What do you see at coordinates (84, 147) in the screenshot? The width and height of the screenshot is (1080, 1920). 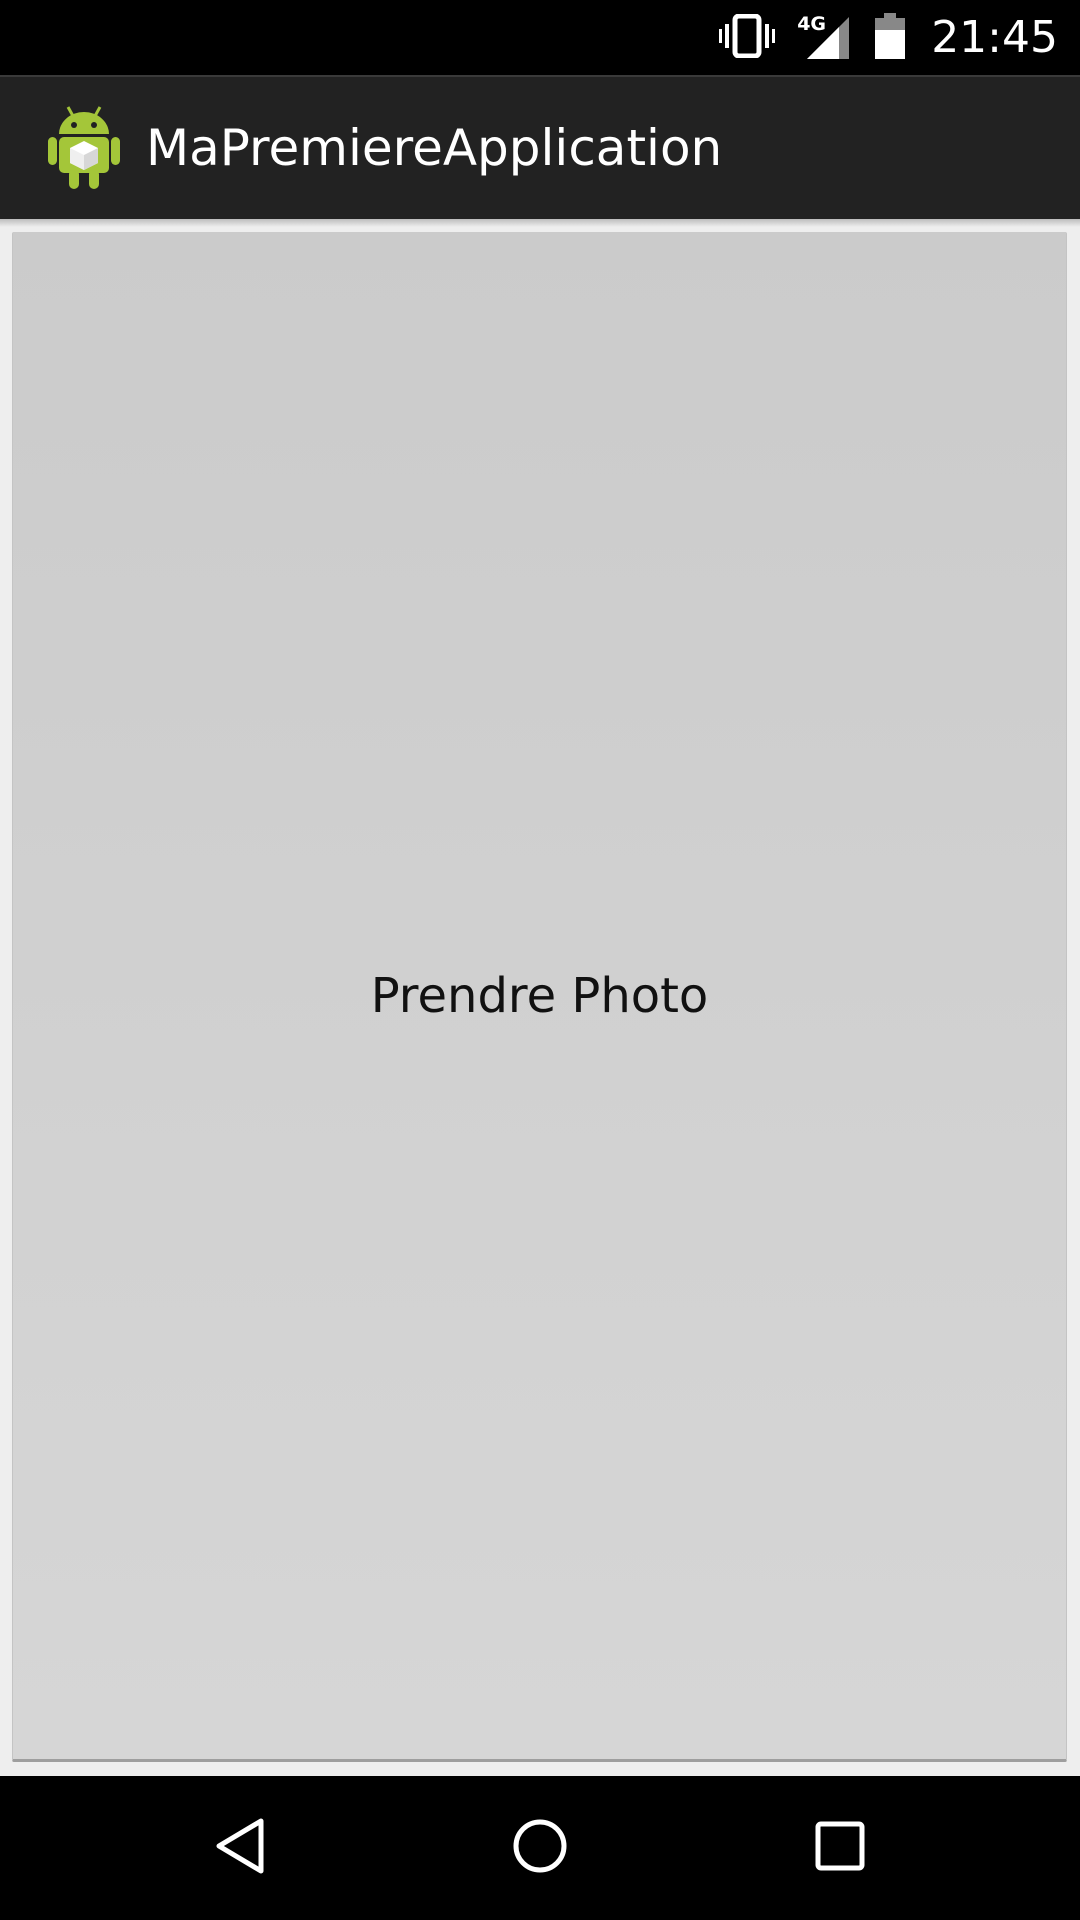 I see `android-robot-icon` at bounding box center [84, 147].